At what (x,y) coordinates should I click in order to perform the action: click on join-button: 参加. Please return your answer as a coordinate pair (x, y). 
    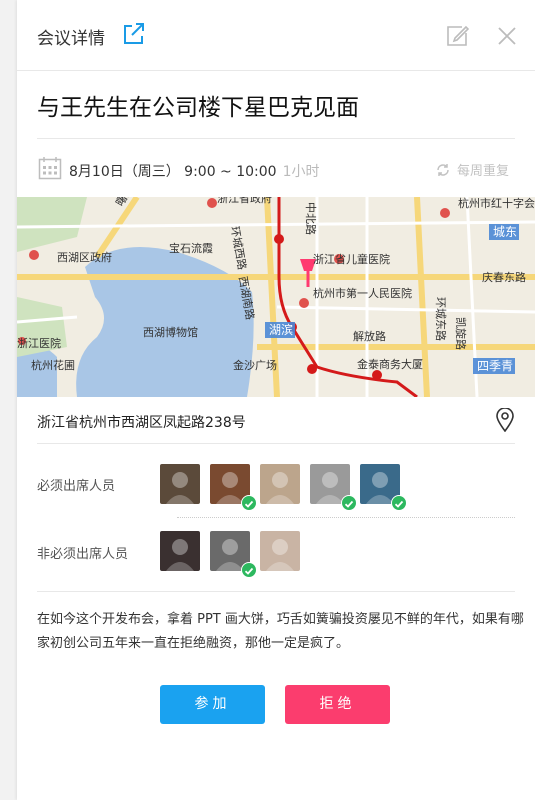
    Looking at the image, I should click on (212, 704).